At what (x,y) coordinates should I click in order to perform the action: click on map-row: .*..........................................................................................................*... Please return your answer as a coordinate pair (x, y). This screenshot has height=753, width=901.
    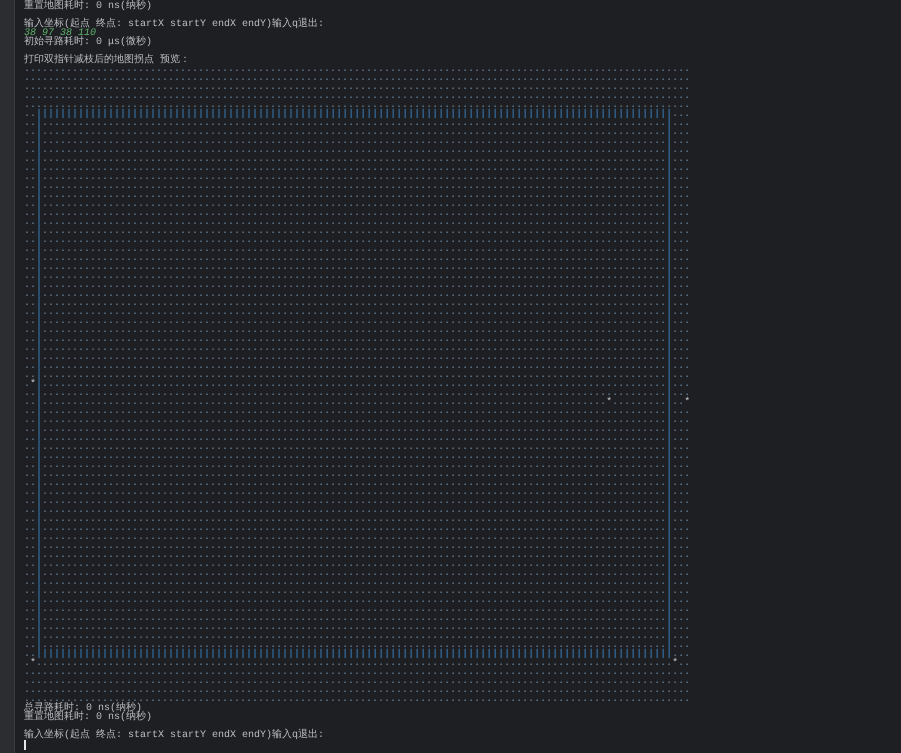
    Looking at the image, I should click on (357, 663).